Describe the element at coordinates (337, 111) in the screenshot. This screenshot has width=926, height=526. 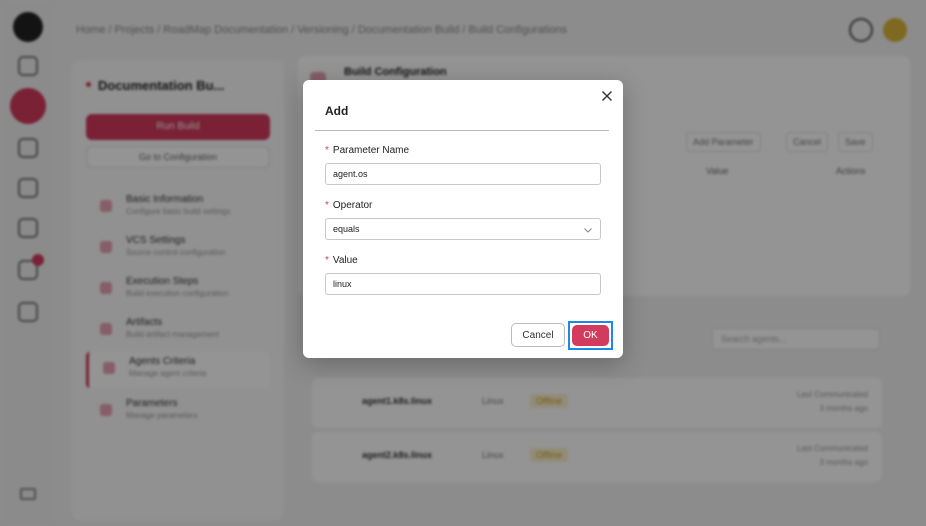
I see `dialog-title: Add` at that location.